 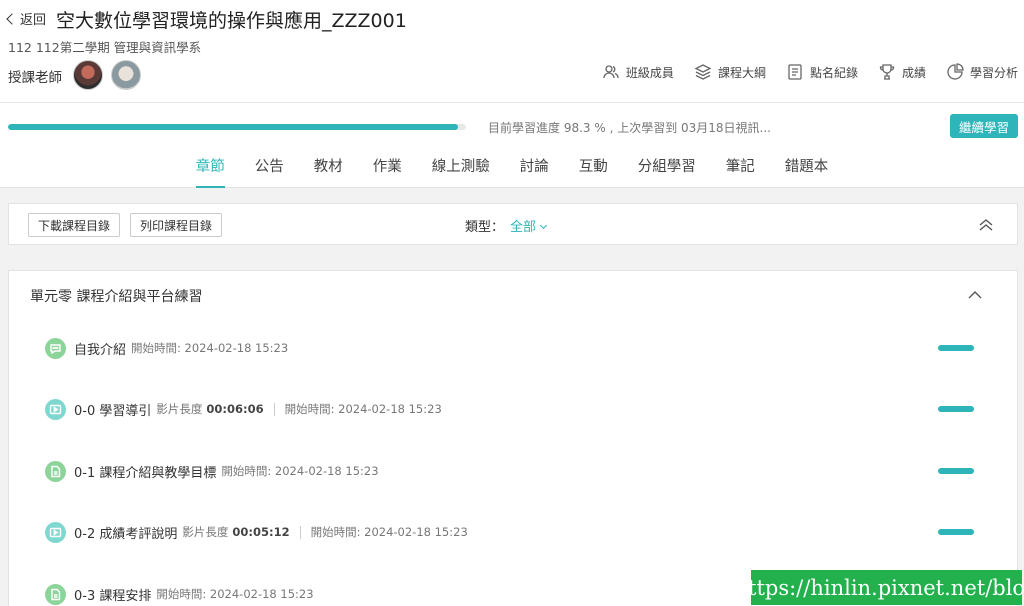 I want to click on tab-interaction: 互動, so click(x=593, y=169).